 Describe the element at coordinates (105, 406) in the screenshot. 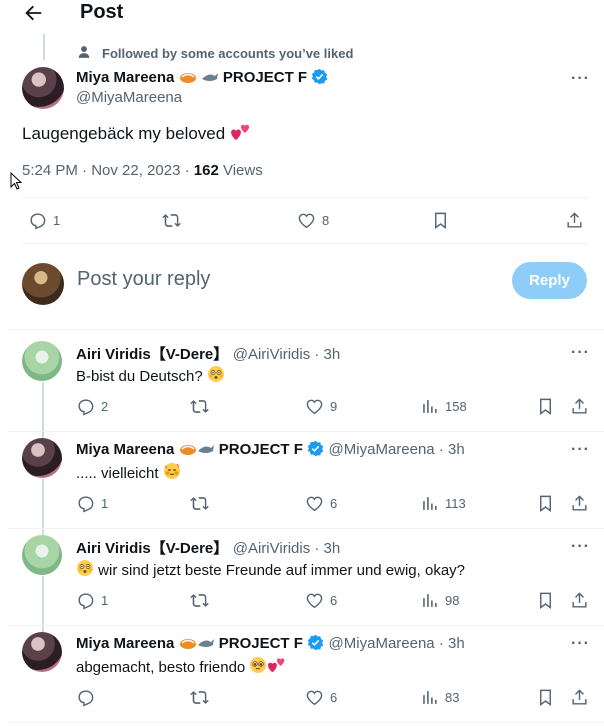

I see `reply-count: 2` at that location.